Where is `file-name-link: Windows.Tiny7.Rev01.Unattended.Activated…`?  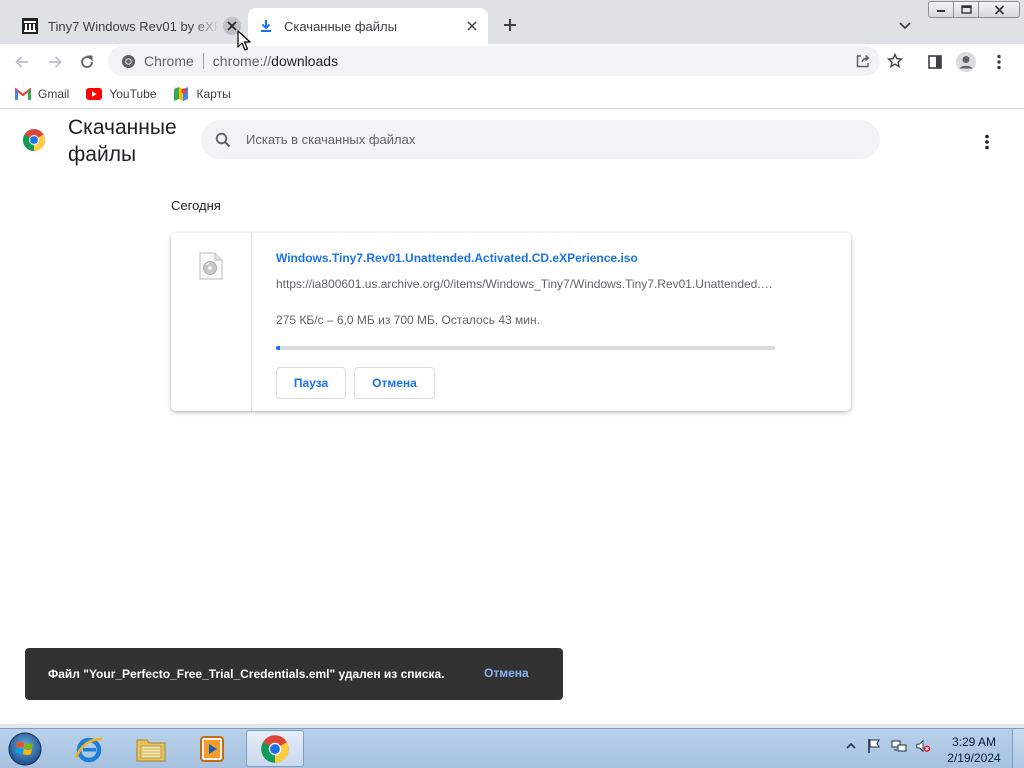
file-name-link: Windows.Tiny7.Rev01.Unattended.Activated… is located at coordinates (457, 258).